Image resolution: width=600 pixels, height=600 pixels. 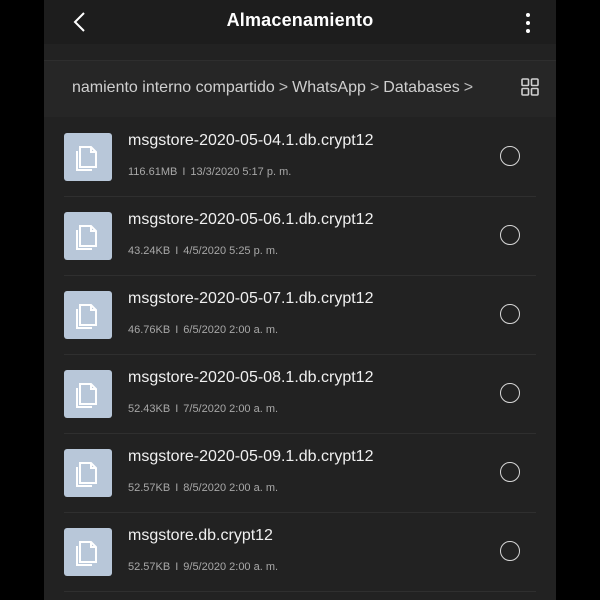 What do you see at coordinates (251, 456) in the screenshot?
I see `file-name: msgstore-2020-05-09.1.db.crypt12` at bounding box center [251, 456].